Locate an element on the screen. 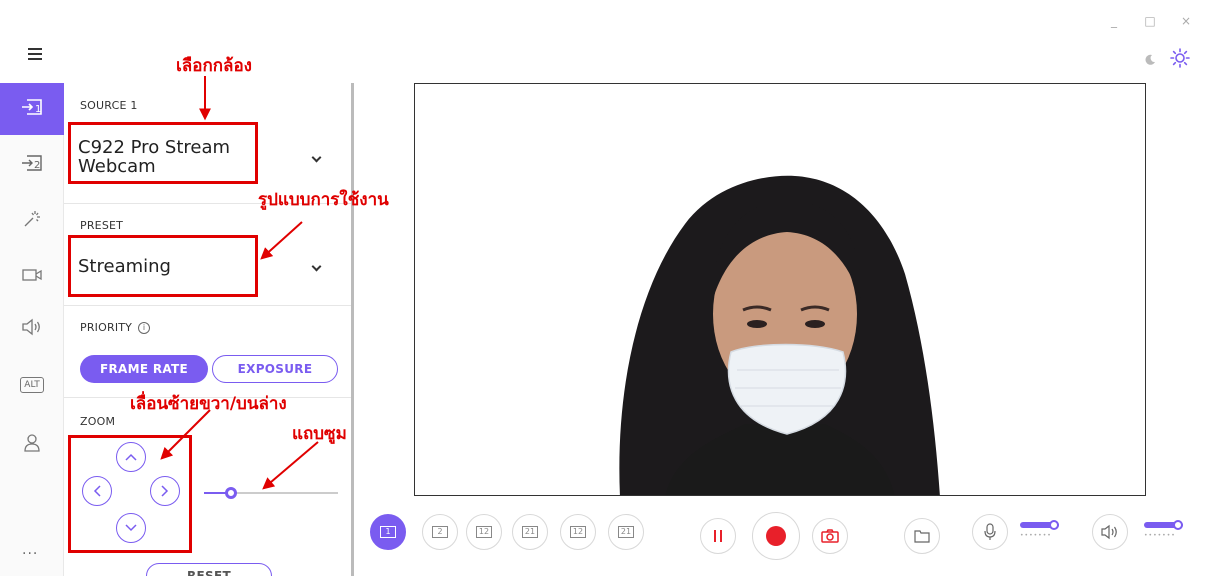  open-folder-button is located at coordinates (922, 536).